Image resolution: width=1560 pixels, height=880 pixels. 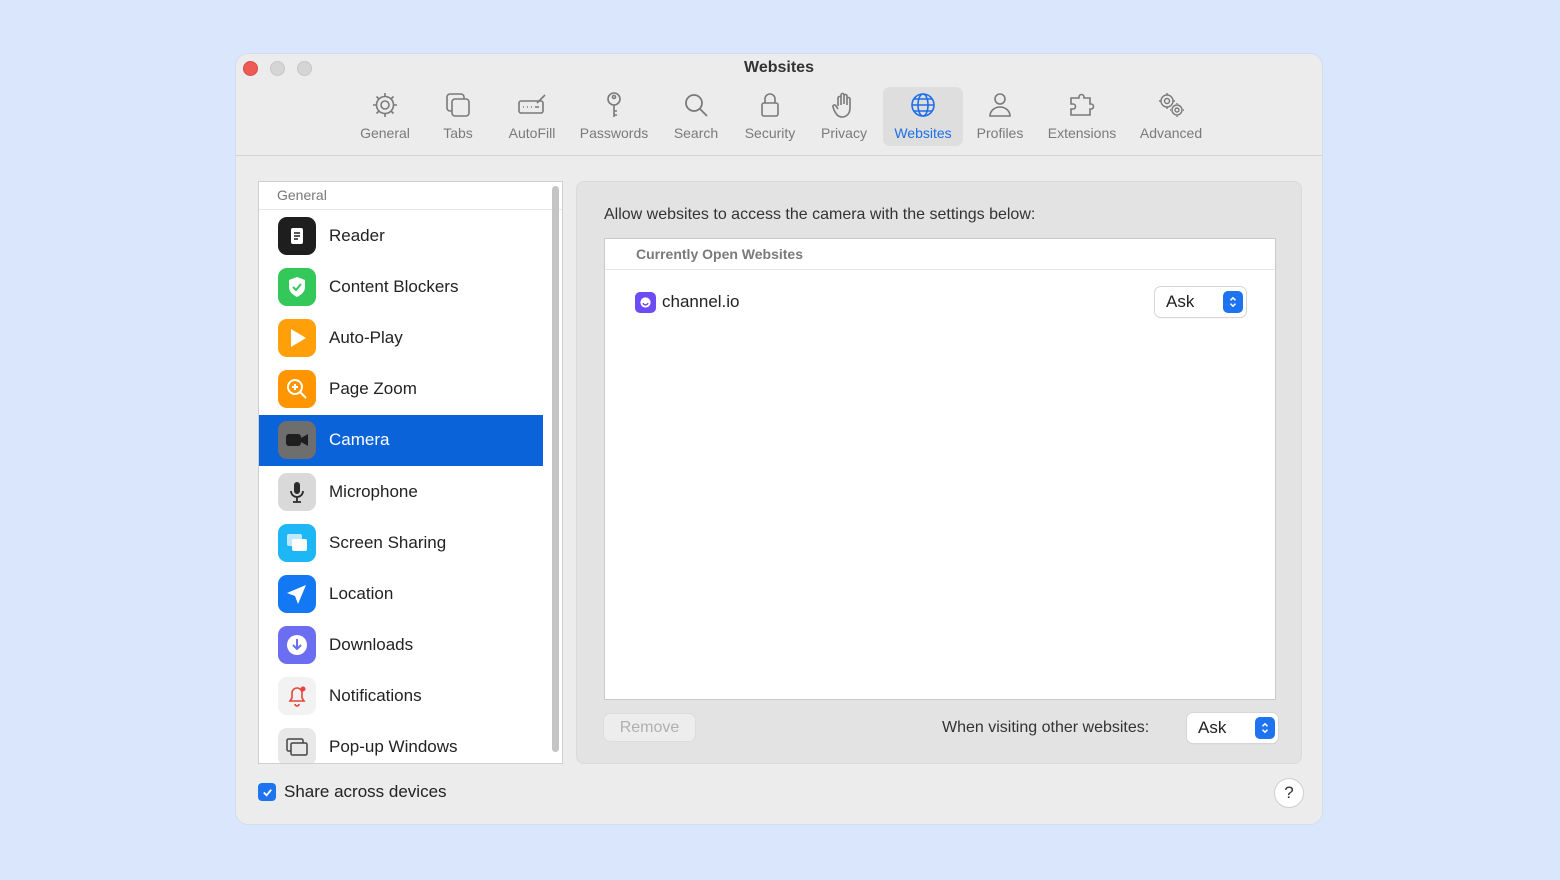 I want to click on share-across-devices: Share across devices, so click(x=352, y=792).